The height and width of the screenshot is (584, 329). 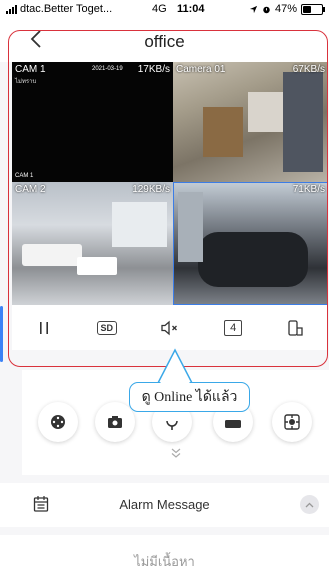 I want to click on device-button, so click(x=296, y=328).